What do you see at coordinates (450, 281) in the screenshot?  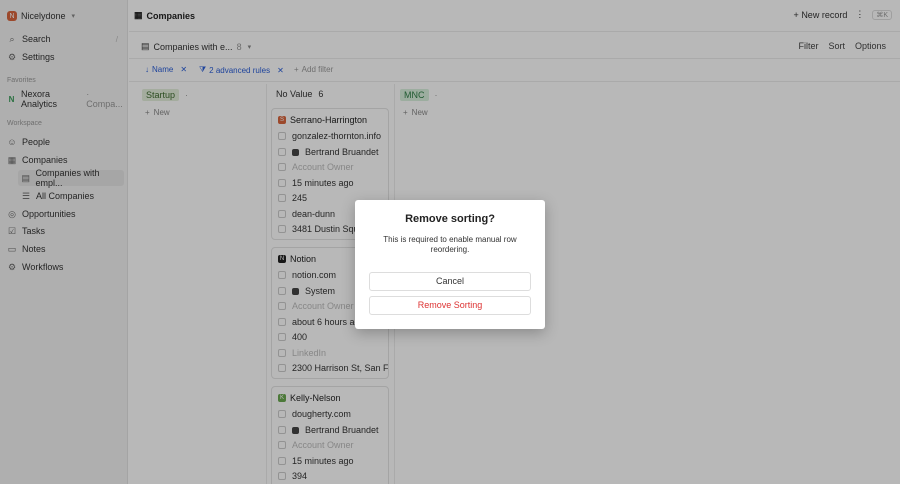 I see `cancel-button: Cancel` at bounding box center [450, 281].